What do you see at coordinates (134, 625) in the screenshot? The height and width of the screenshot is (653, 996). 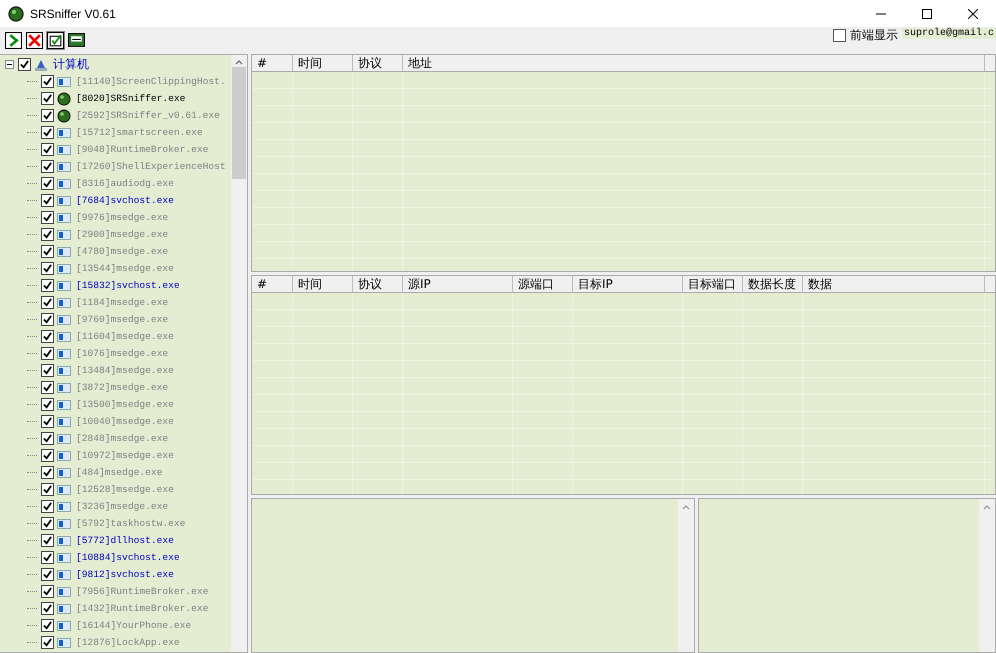 I see `tree-item: [16144]YourPhone.exe` at bounding box center [134, 625].